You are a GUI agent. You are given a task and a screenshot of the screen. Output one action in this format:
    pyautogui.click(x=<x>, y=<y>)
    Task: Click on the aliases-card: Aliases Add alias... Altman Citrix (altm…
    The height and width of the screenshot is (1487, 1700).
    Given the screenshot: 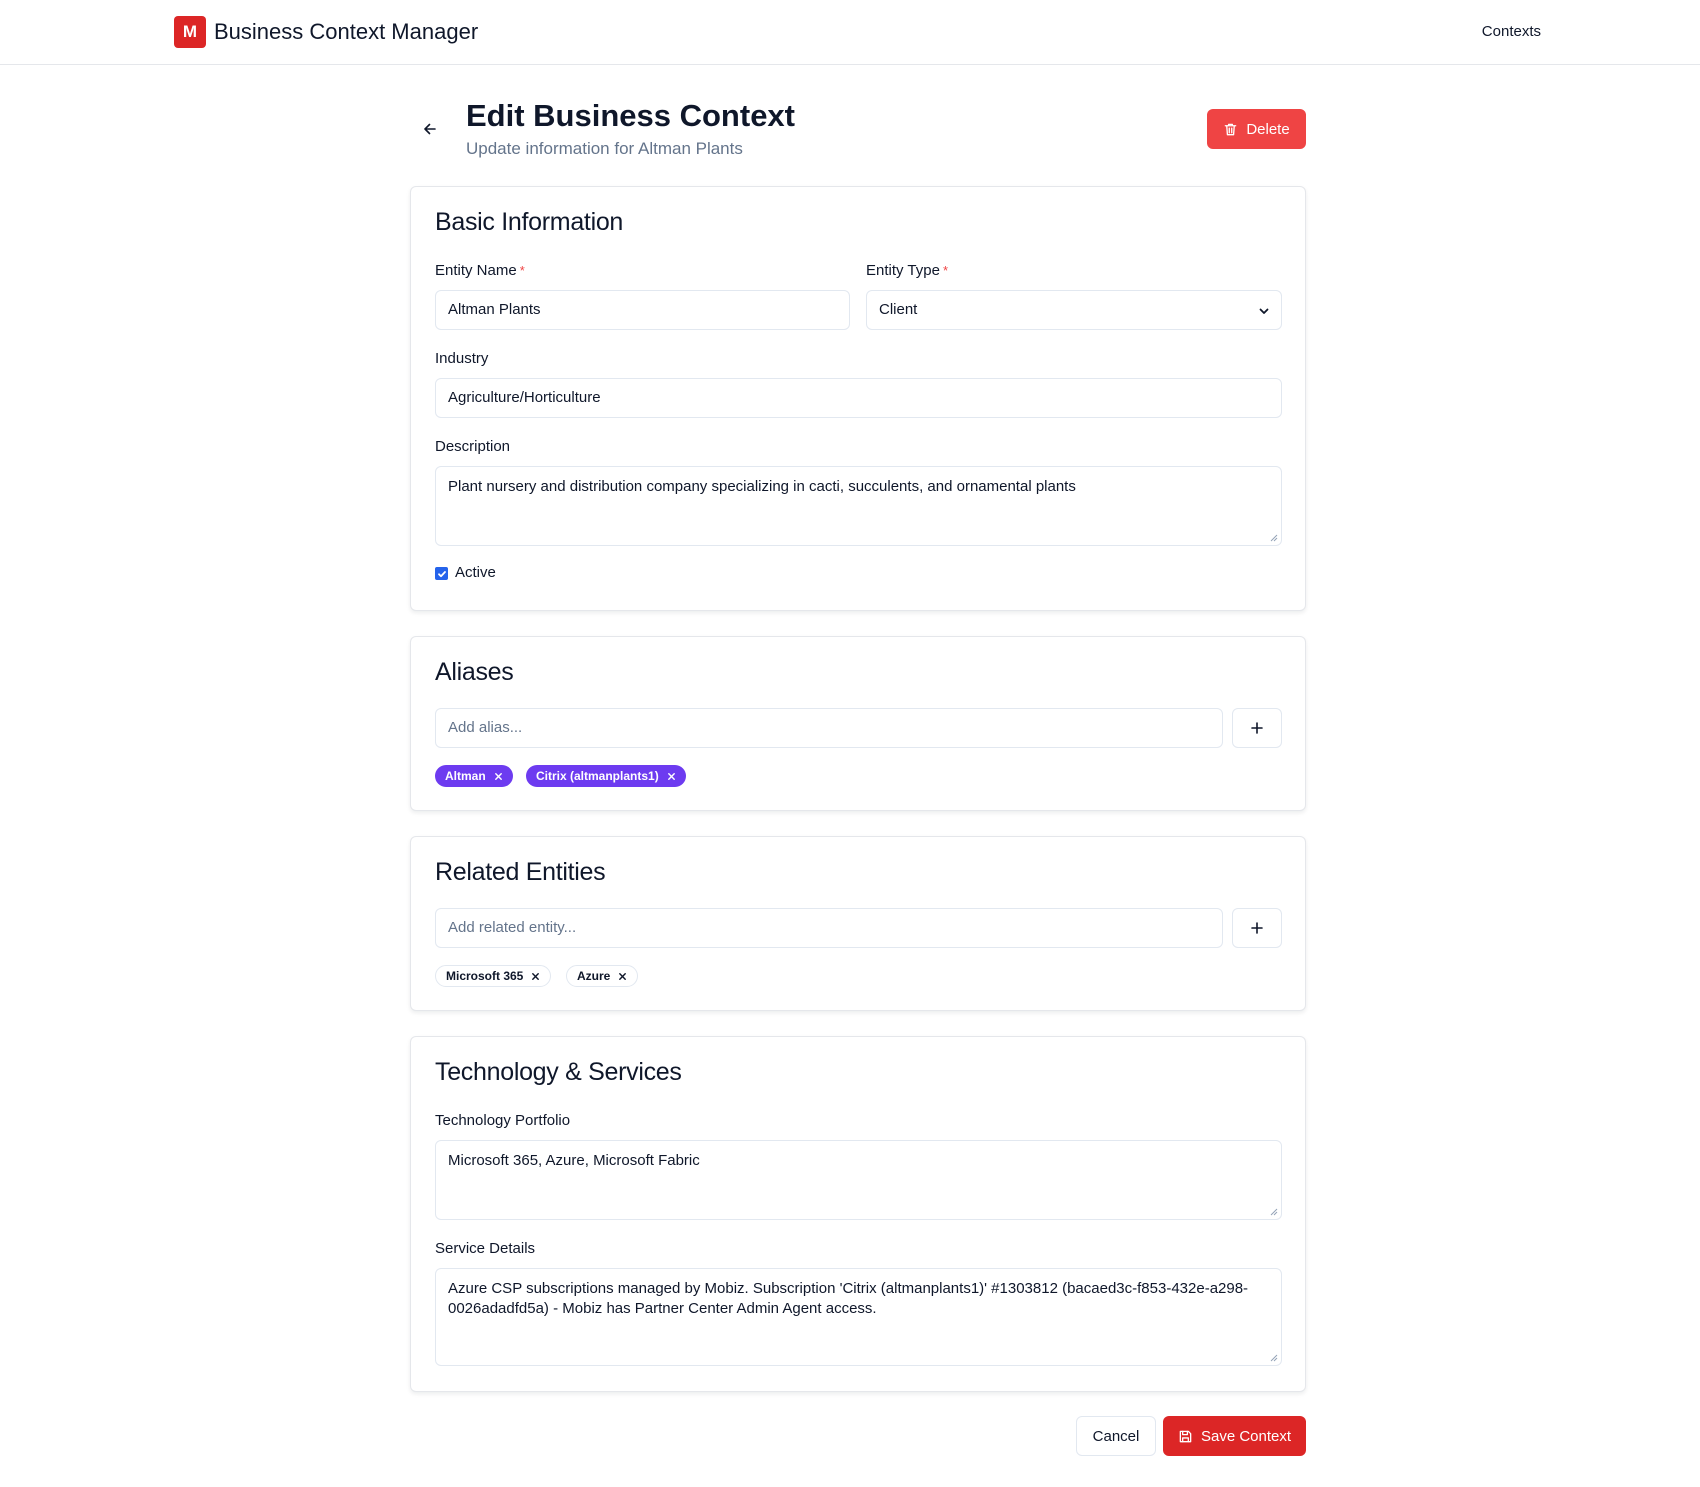 What is the action you would take?
    pyautogui.click(x=858, y=723)
    